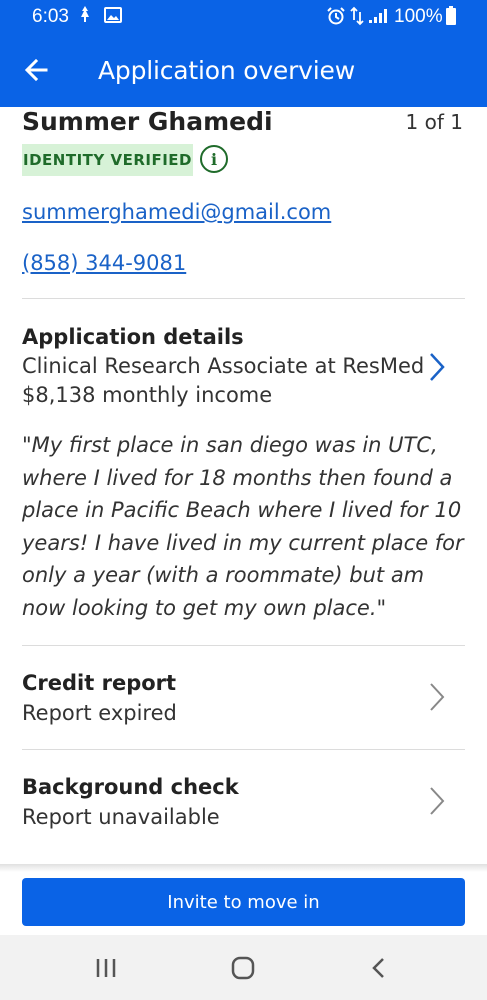 Image resolution: width=487 pixels, height=1000 pixels. I want to click on signal-icon, so click(378, 18).